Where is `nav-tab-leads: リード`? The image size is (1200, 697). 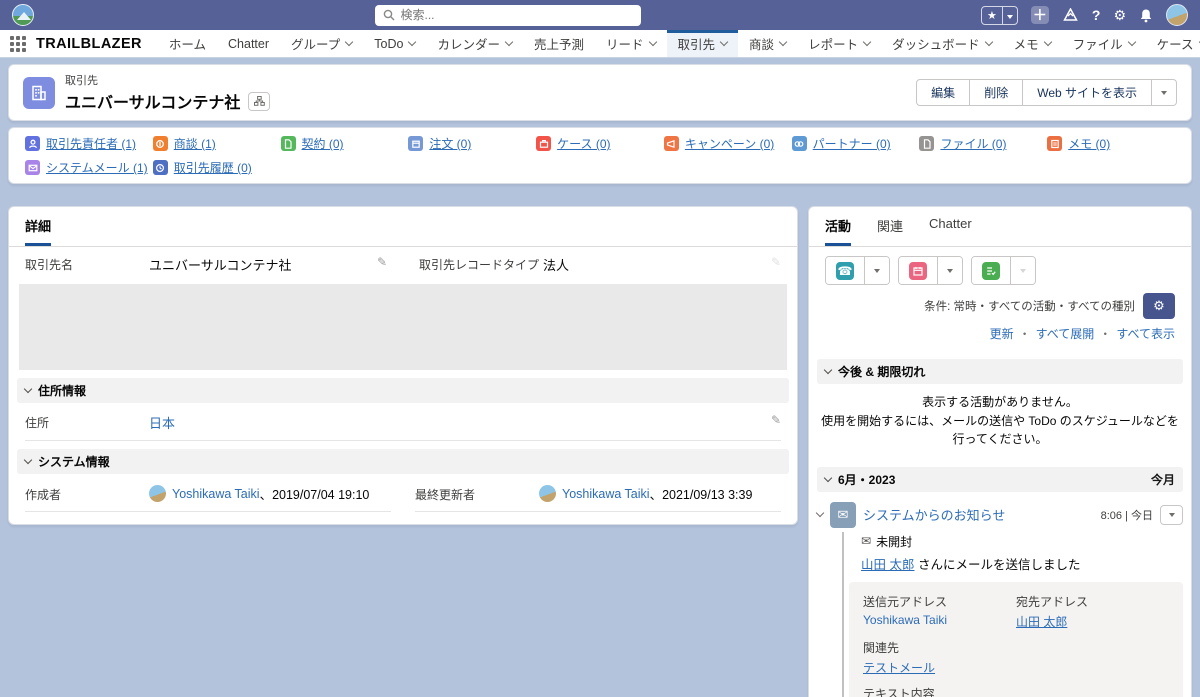
nav-tab-leads: リード is located at coordinates (631, 43).